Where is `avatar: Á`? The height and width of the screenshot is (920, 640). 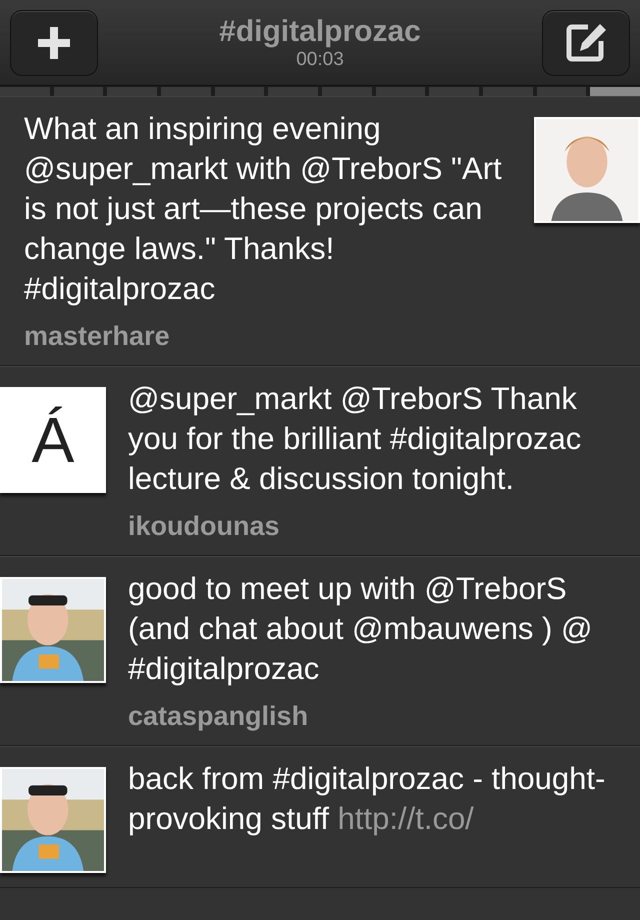
avatar: Á is located at coordinates (53, 440).